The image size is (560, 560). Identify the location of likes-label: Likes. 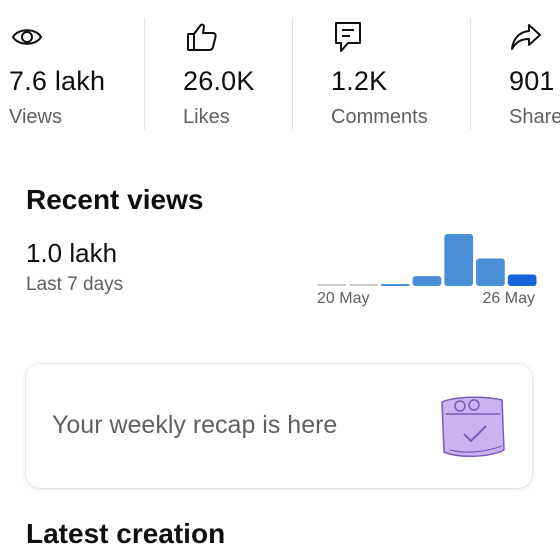
(206, 117).